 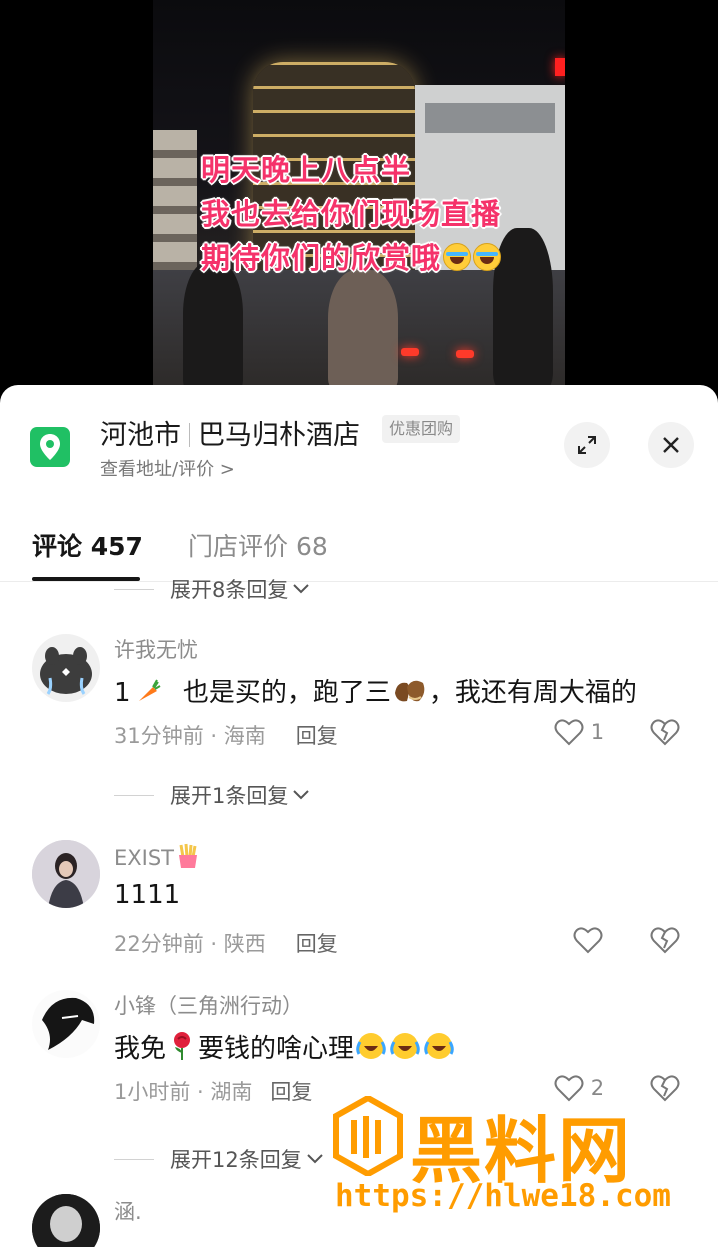 I want to click on expand-replies-label: 展开1条回复, so click(x=229, y=796).